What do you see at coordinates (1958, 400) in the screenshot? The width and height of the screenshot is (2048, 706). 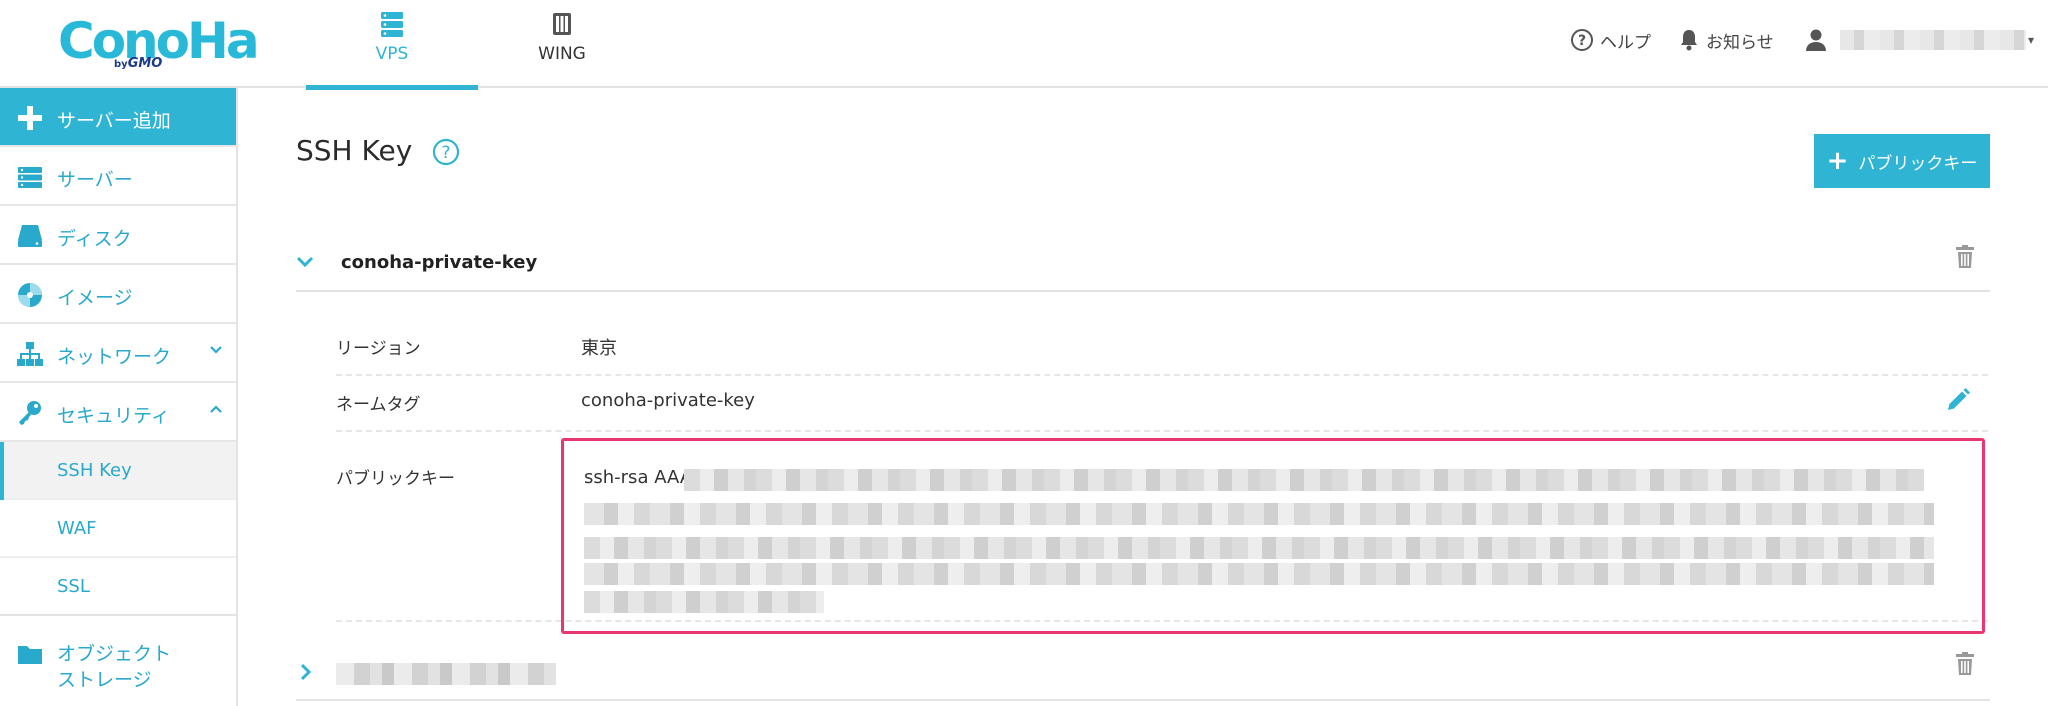 I see `pencil-edit-icon` at bounding box center [1958, 400].